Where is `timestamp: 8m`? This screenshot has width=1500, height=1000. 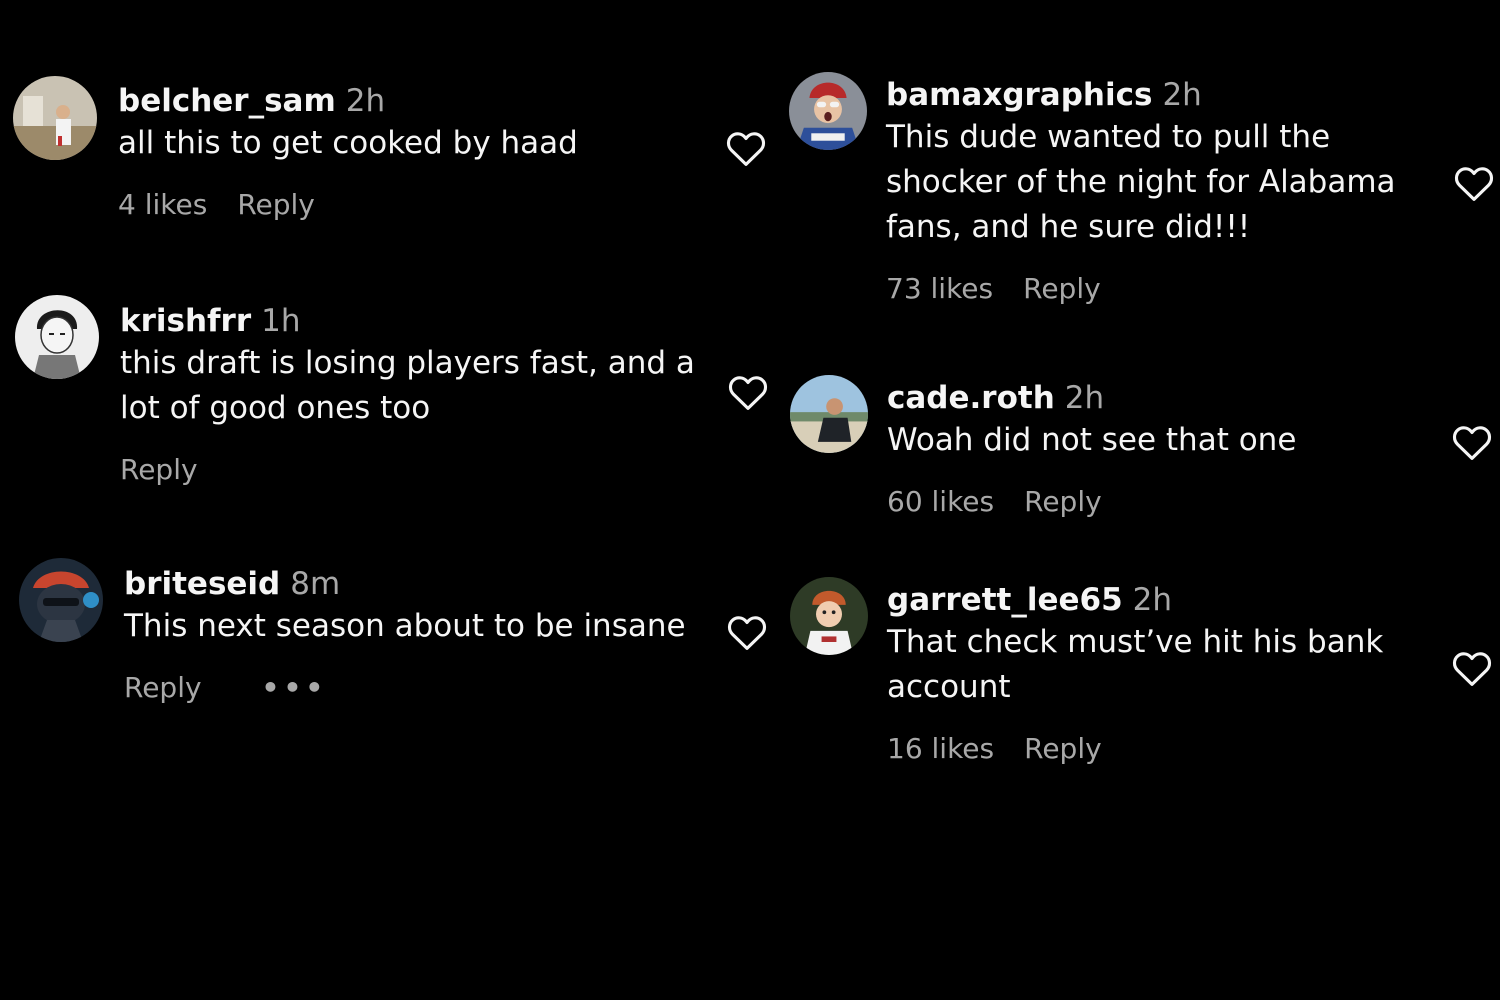
timestamp: 8m is located at coordinates (315, 584).